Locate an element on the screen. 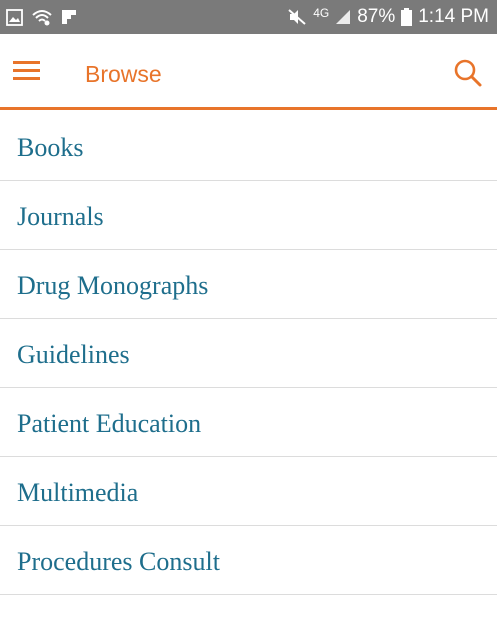 The image size is (497, 618). browse-item-label: Guidelines is located at coordinates (73, 354).